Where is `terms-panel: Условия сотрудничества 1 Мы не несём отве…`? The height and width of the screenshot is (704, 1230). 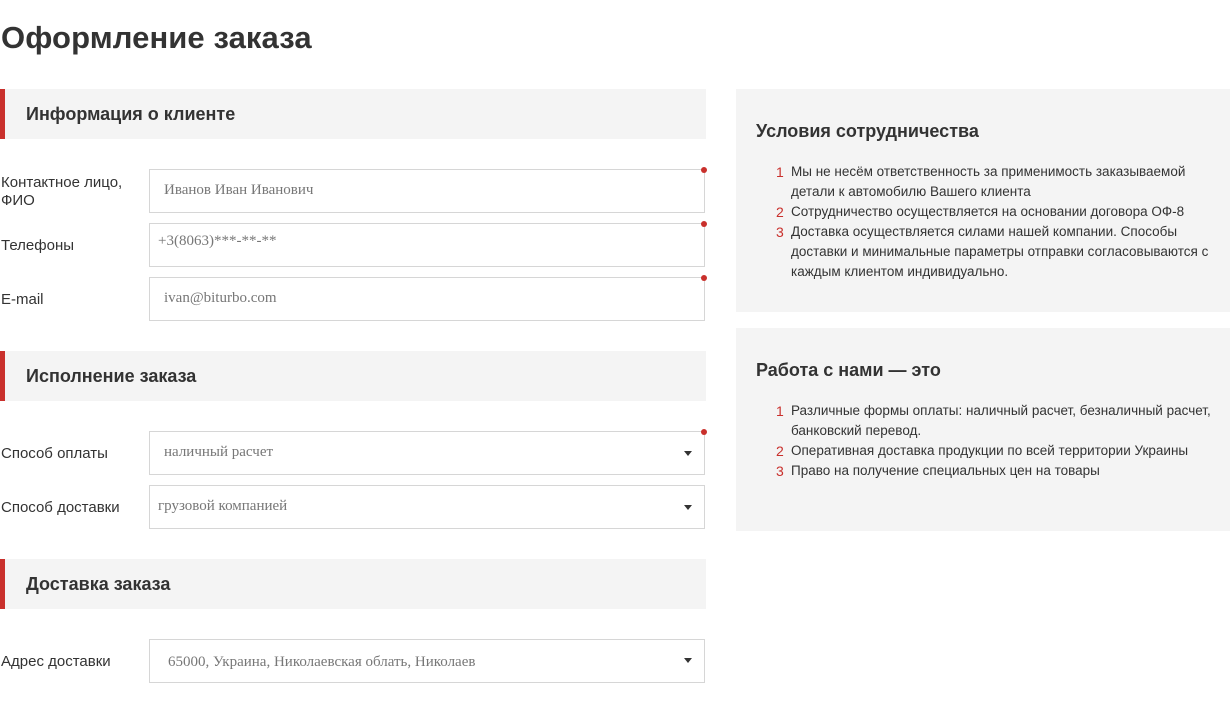
terms-panel: Условия сотрудничества 1 Мы не несём отве… is located at coordinates (983, 200).